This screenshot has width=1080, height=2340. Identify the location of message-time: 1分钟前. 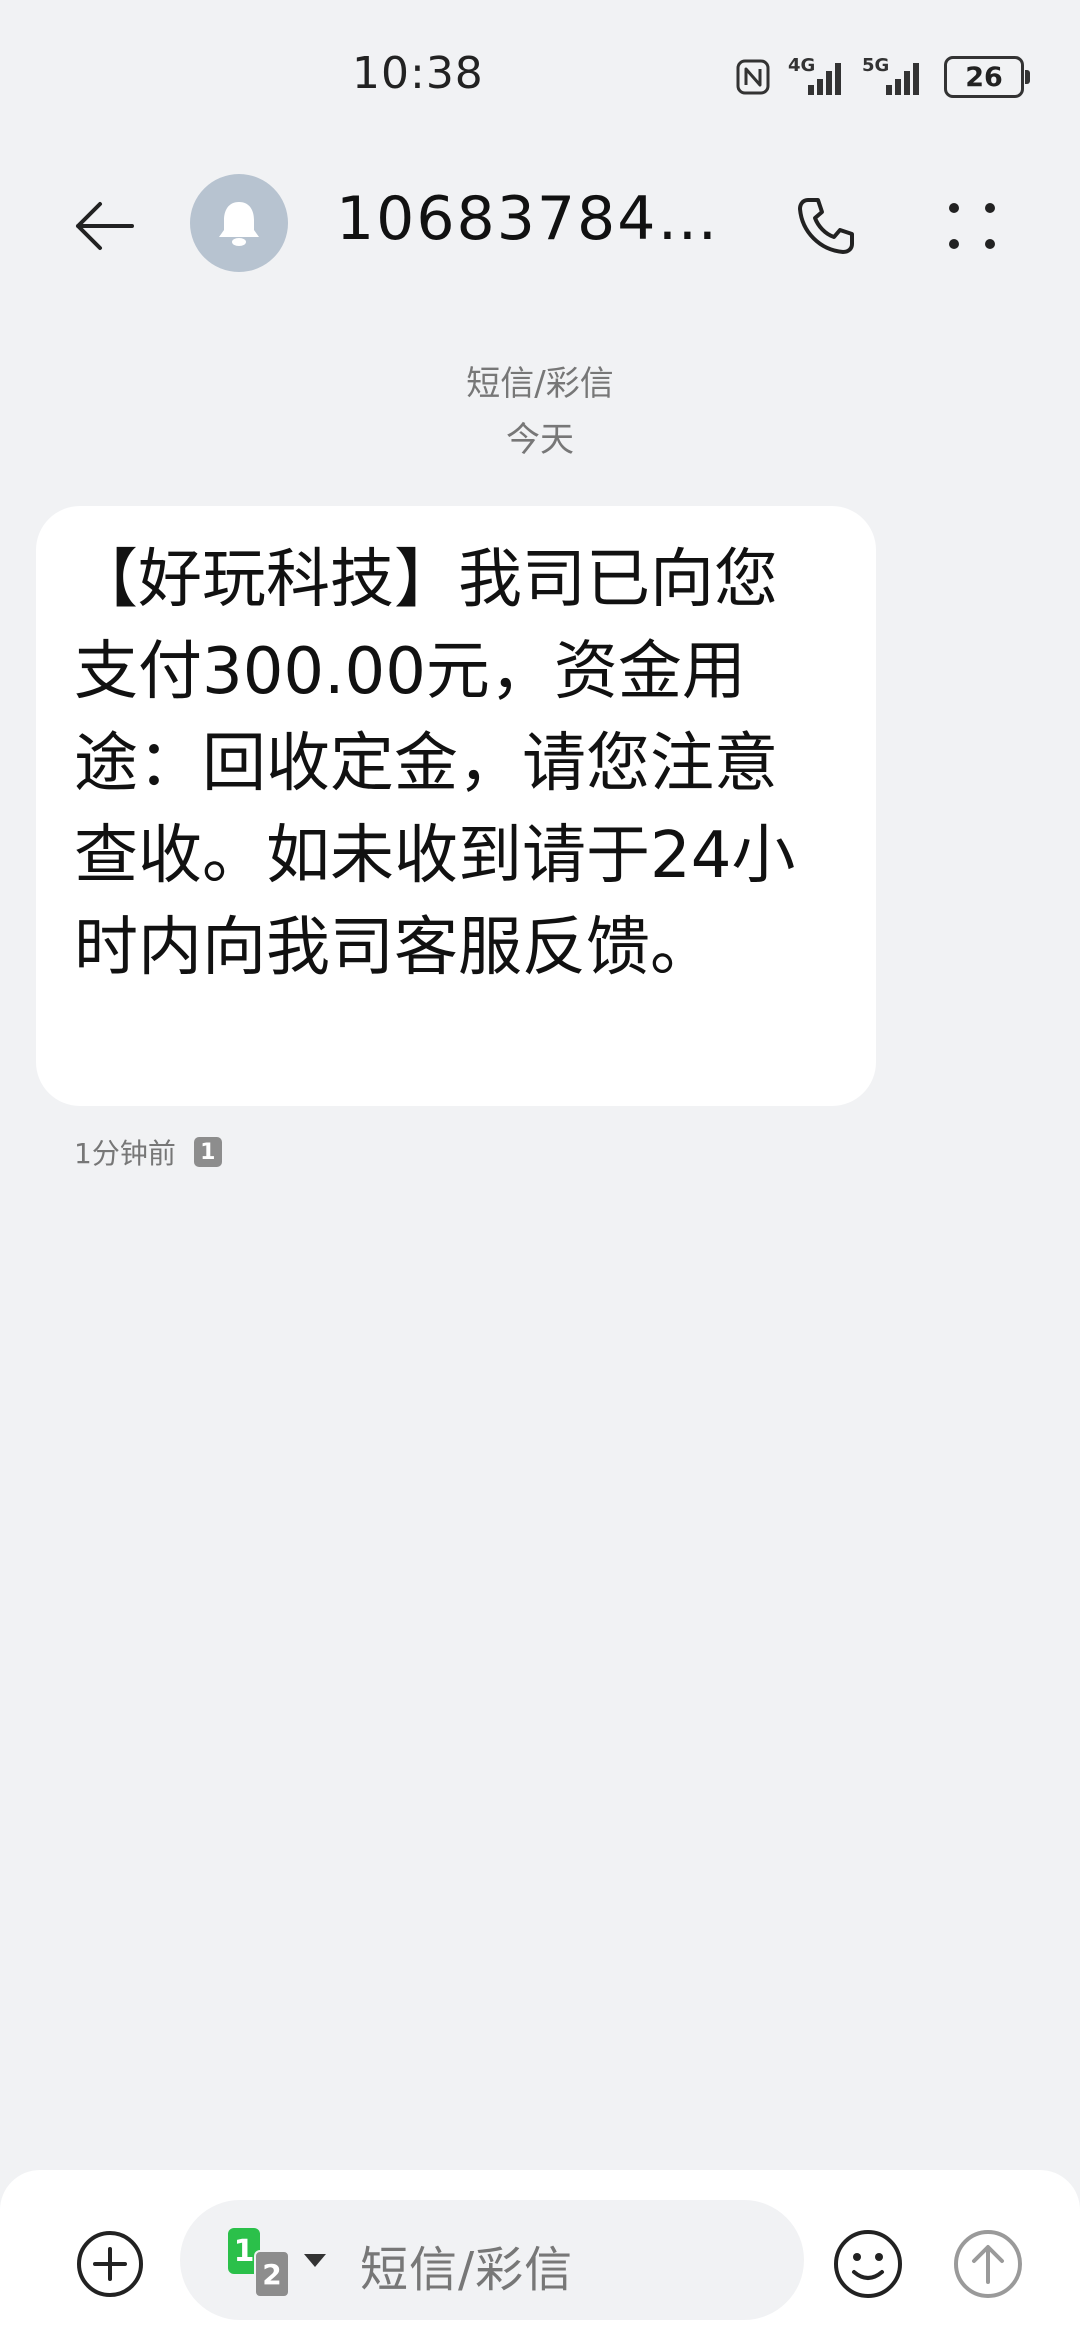
(125, 1153).